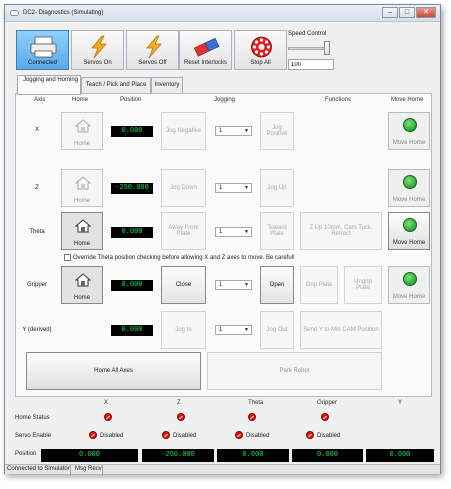 The height and width of the screenshot is (489, 451). What do you see at coordinates (82, 188) in the screenshot?
I see `home-button-z: Home` at bounding box center [82, 188].